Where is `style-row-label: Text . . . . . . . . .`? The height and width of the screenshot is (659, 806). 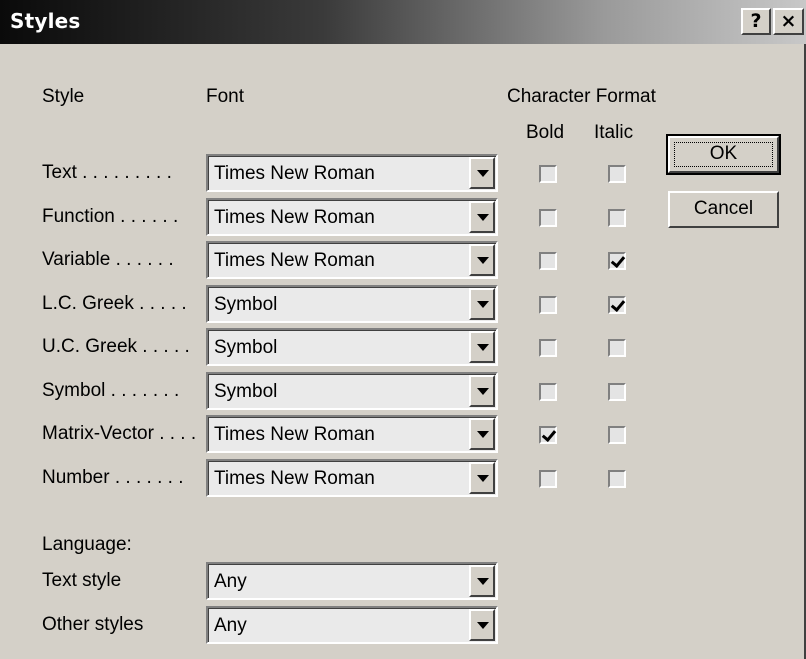
style-row-label: Text . . . . . . . . . is located at coordinates (107, 172).